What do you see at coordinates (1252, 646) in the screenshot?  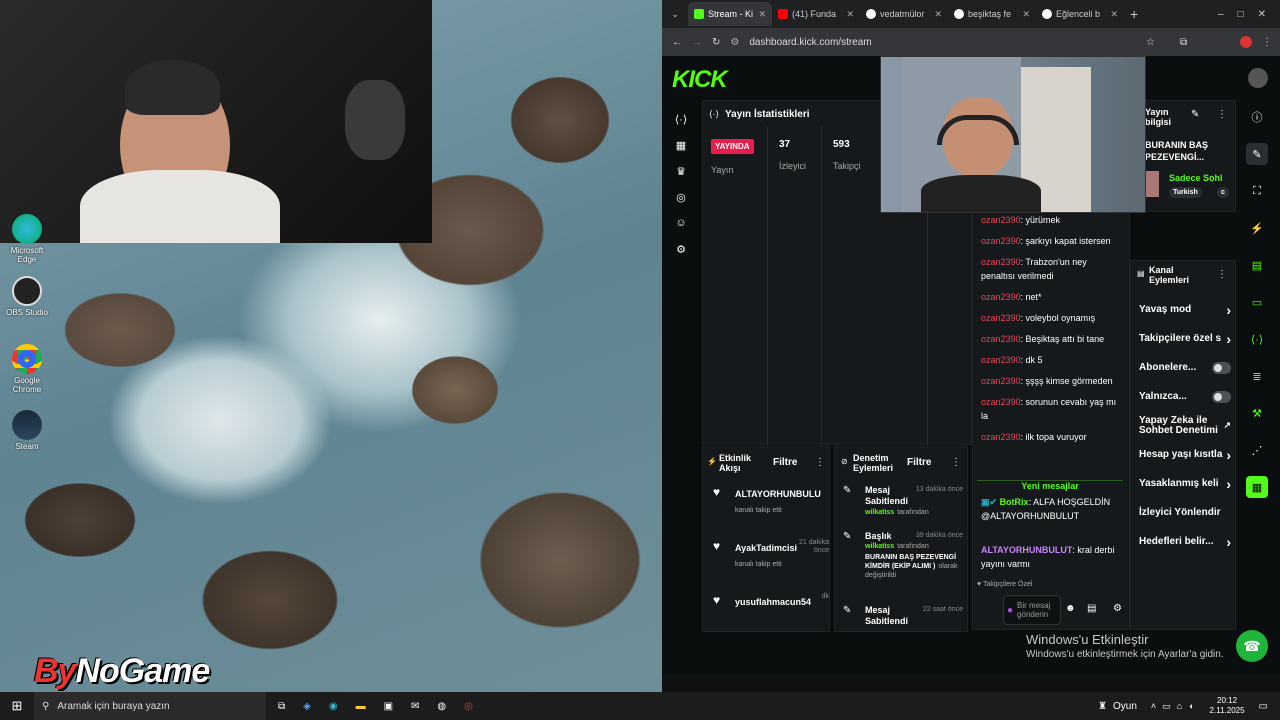 I see `support-icon: ☎` at bounding box center [1252, 646].